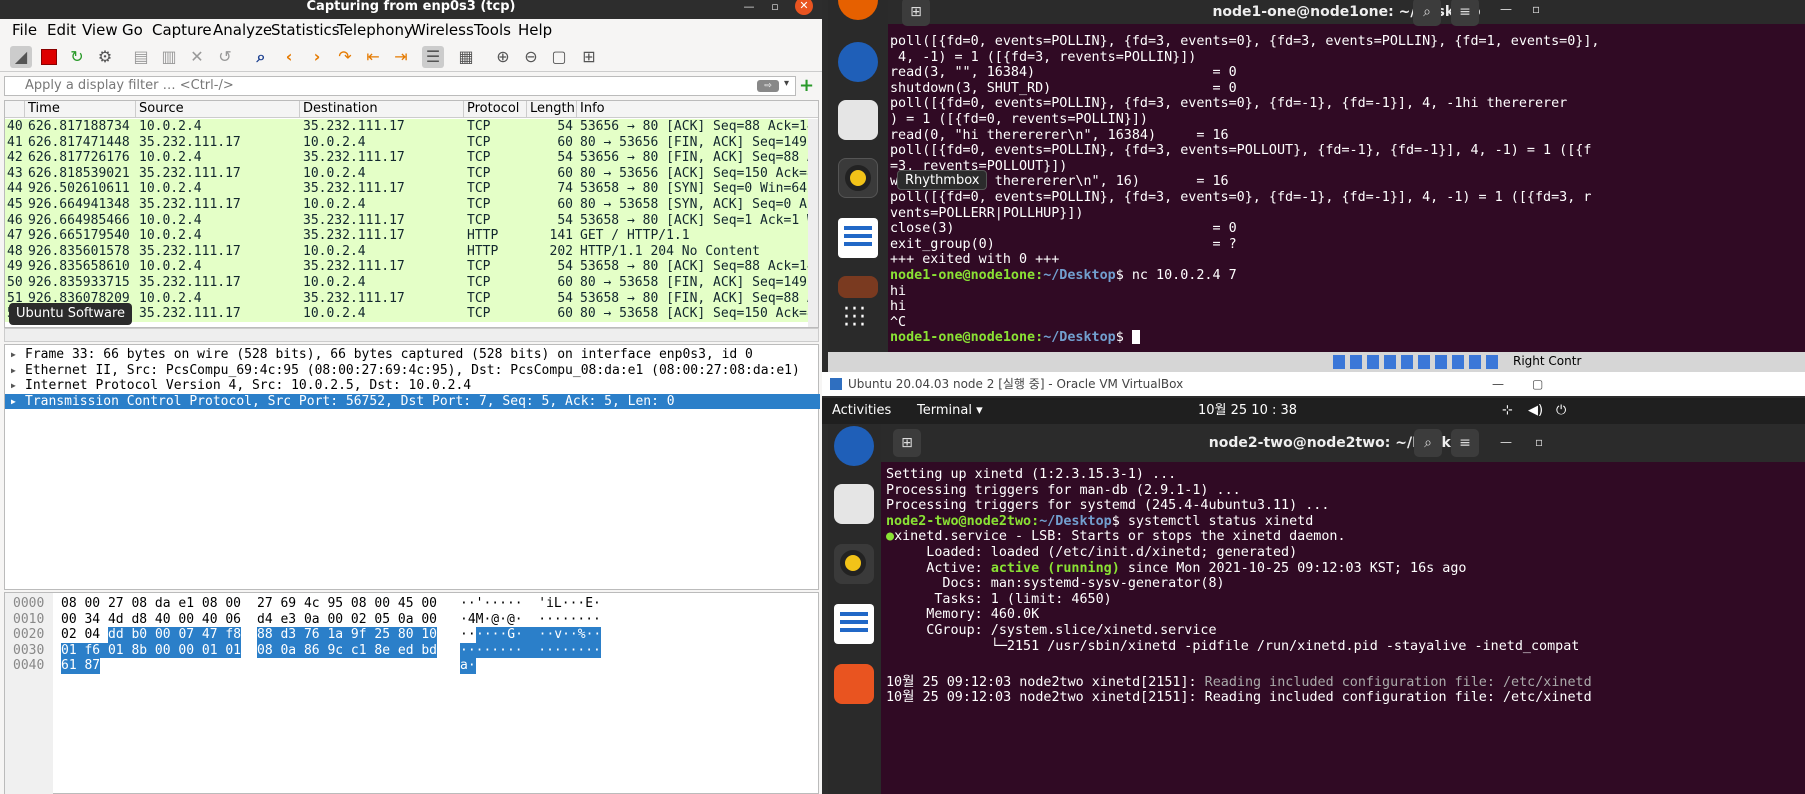  I want to click on go-forward-icon: ›, so click(317, 57).